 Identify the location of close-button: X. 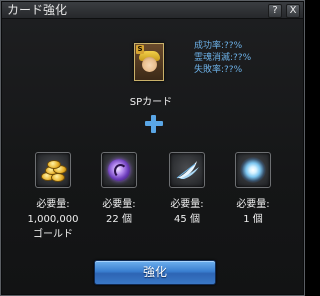
(293, 11).